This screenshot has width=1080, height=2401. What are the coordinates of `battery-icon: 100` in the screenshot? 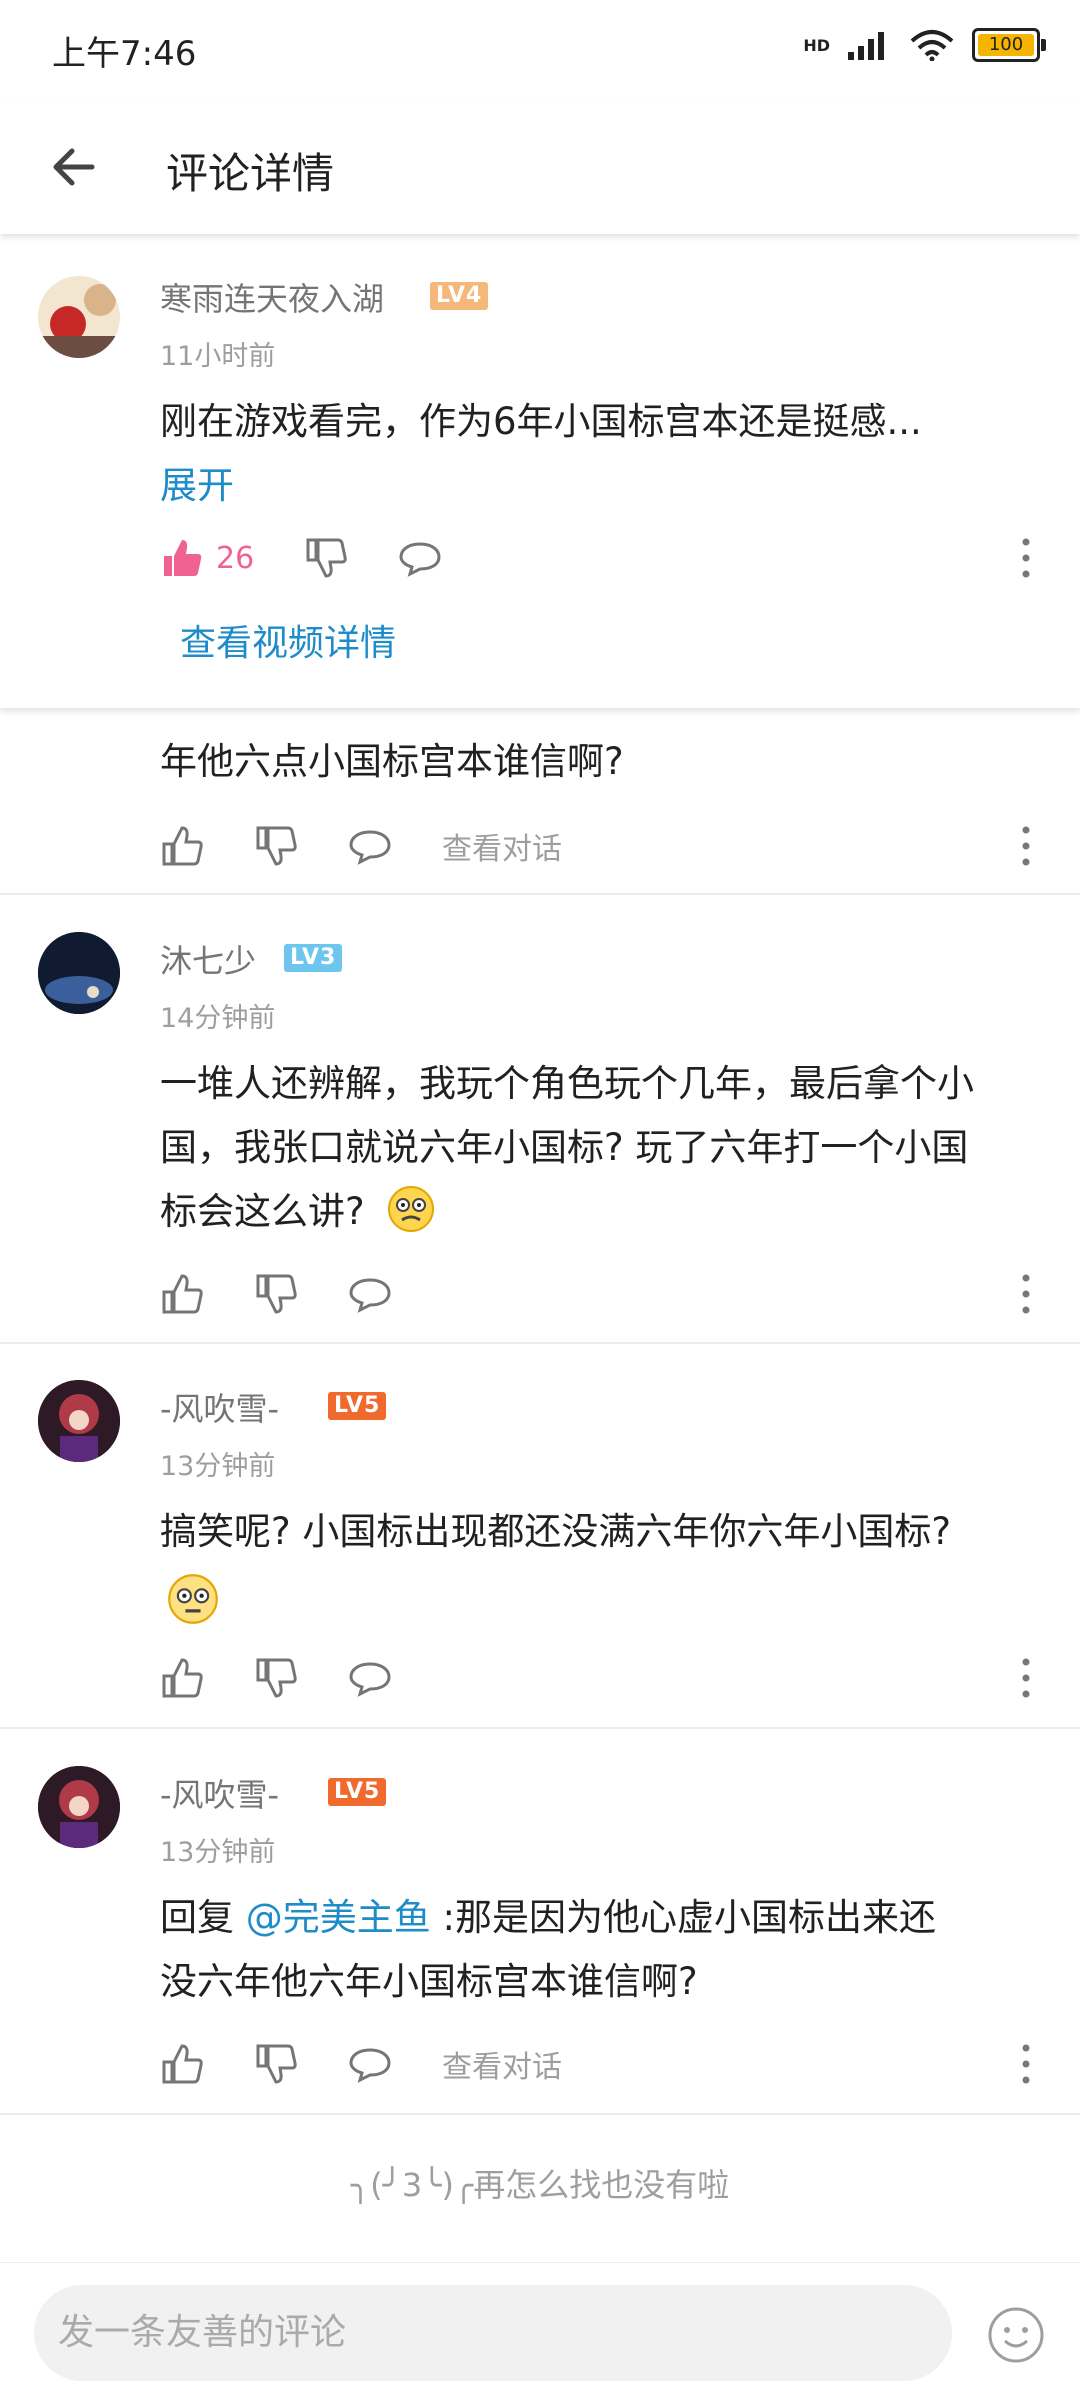 It's located at (1009, 45).